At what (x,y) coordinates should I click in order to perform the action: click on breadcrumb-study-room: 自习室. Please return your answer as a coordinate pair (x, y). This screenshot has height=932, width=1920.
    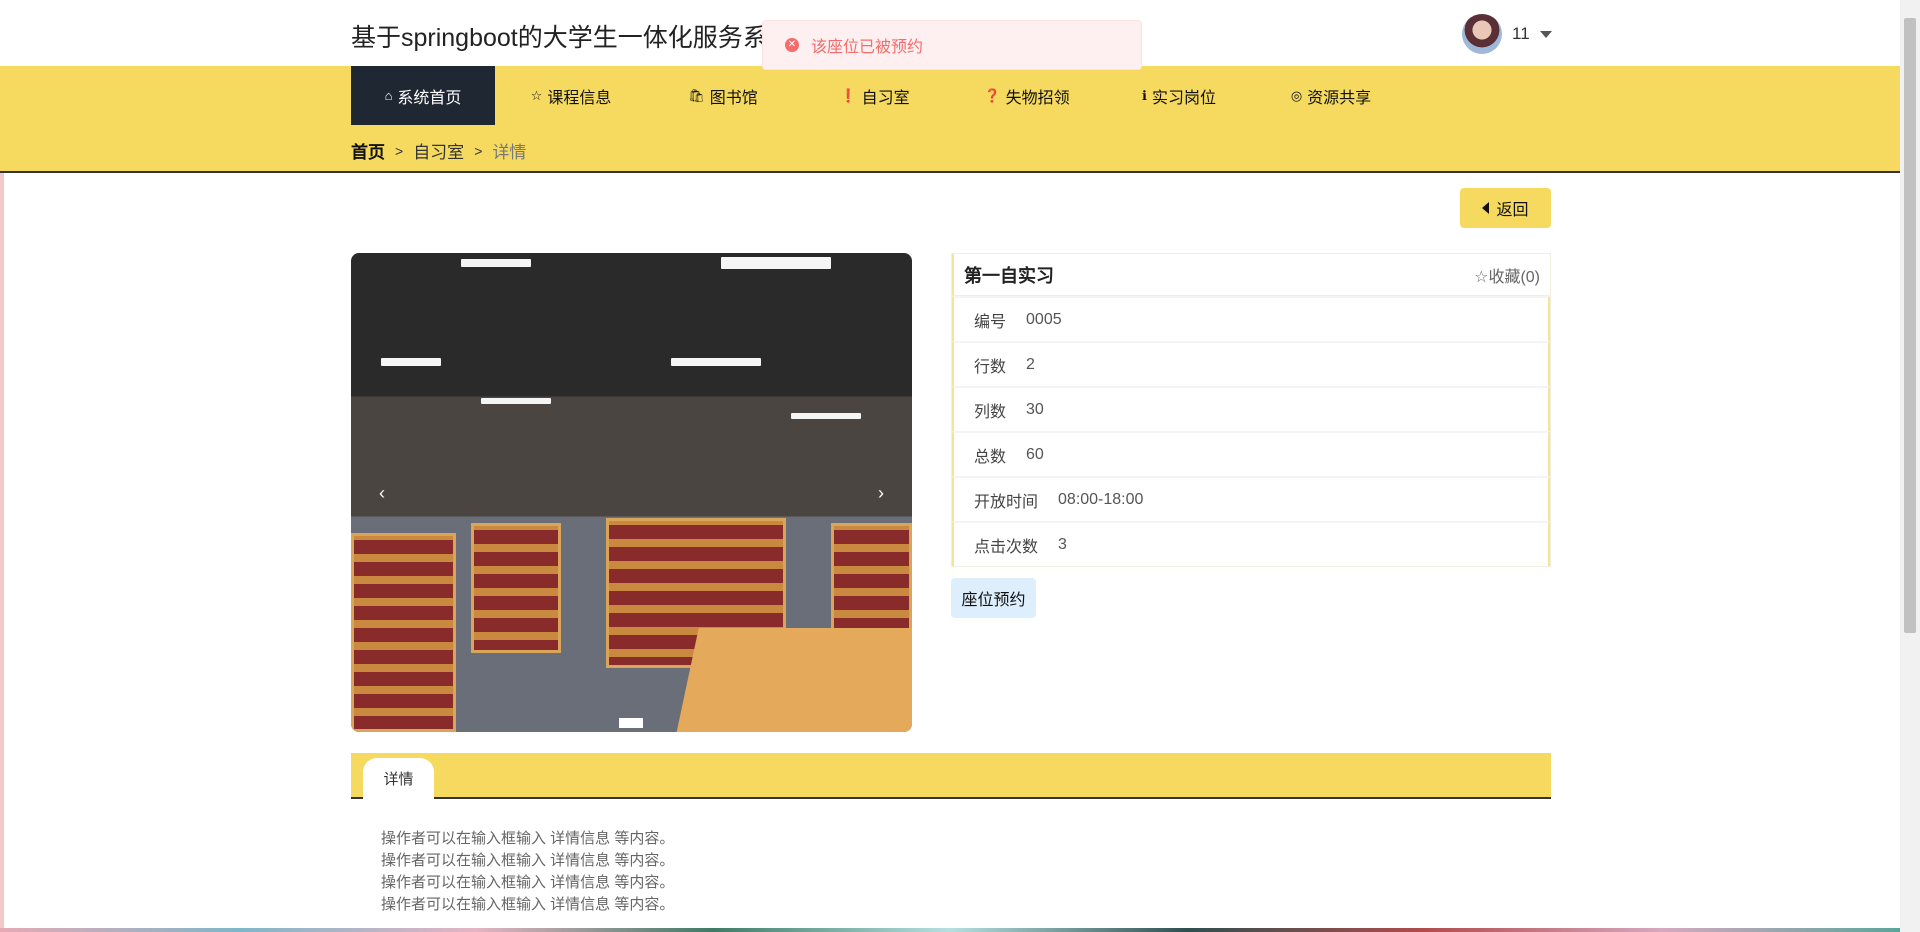
    Looking at the image, I should click on (438, 150).